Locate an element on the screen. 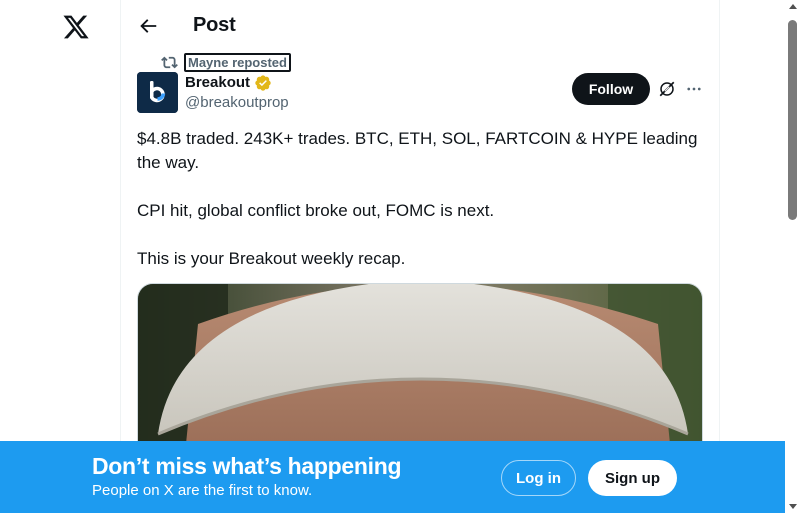 This screenshot has height=513, width=800. more-horizontal-icon is located at coordinates (694, 89).